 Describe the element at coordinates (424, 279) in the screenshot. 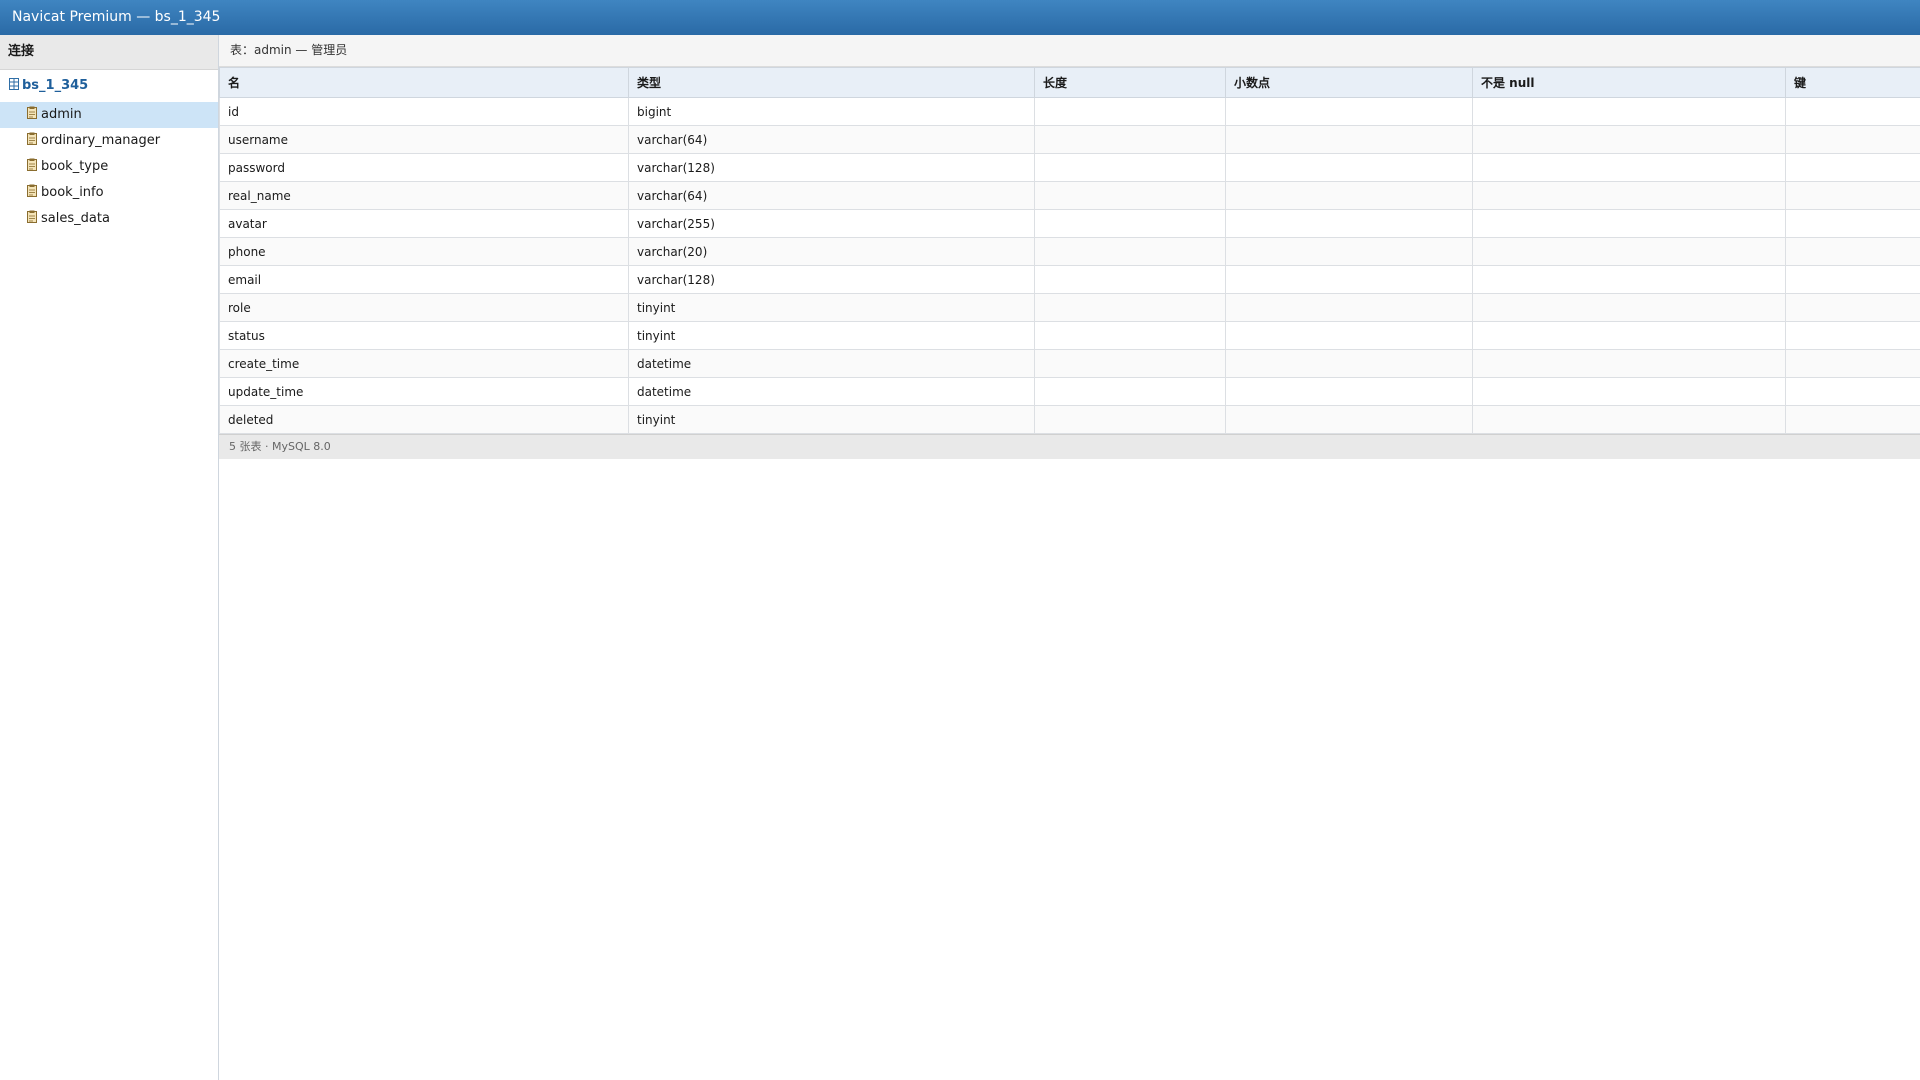

I see `field-name-cell: email` at that location.